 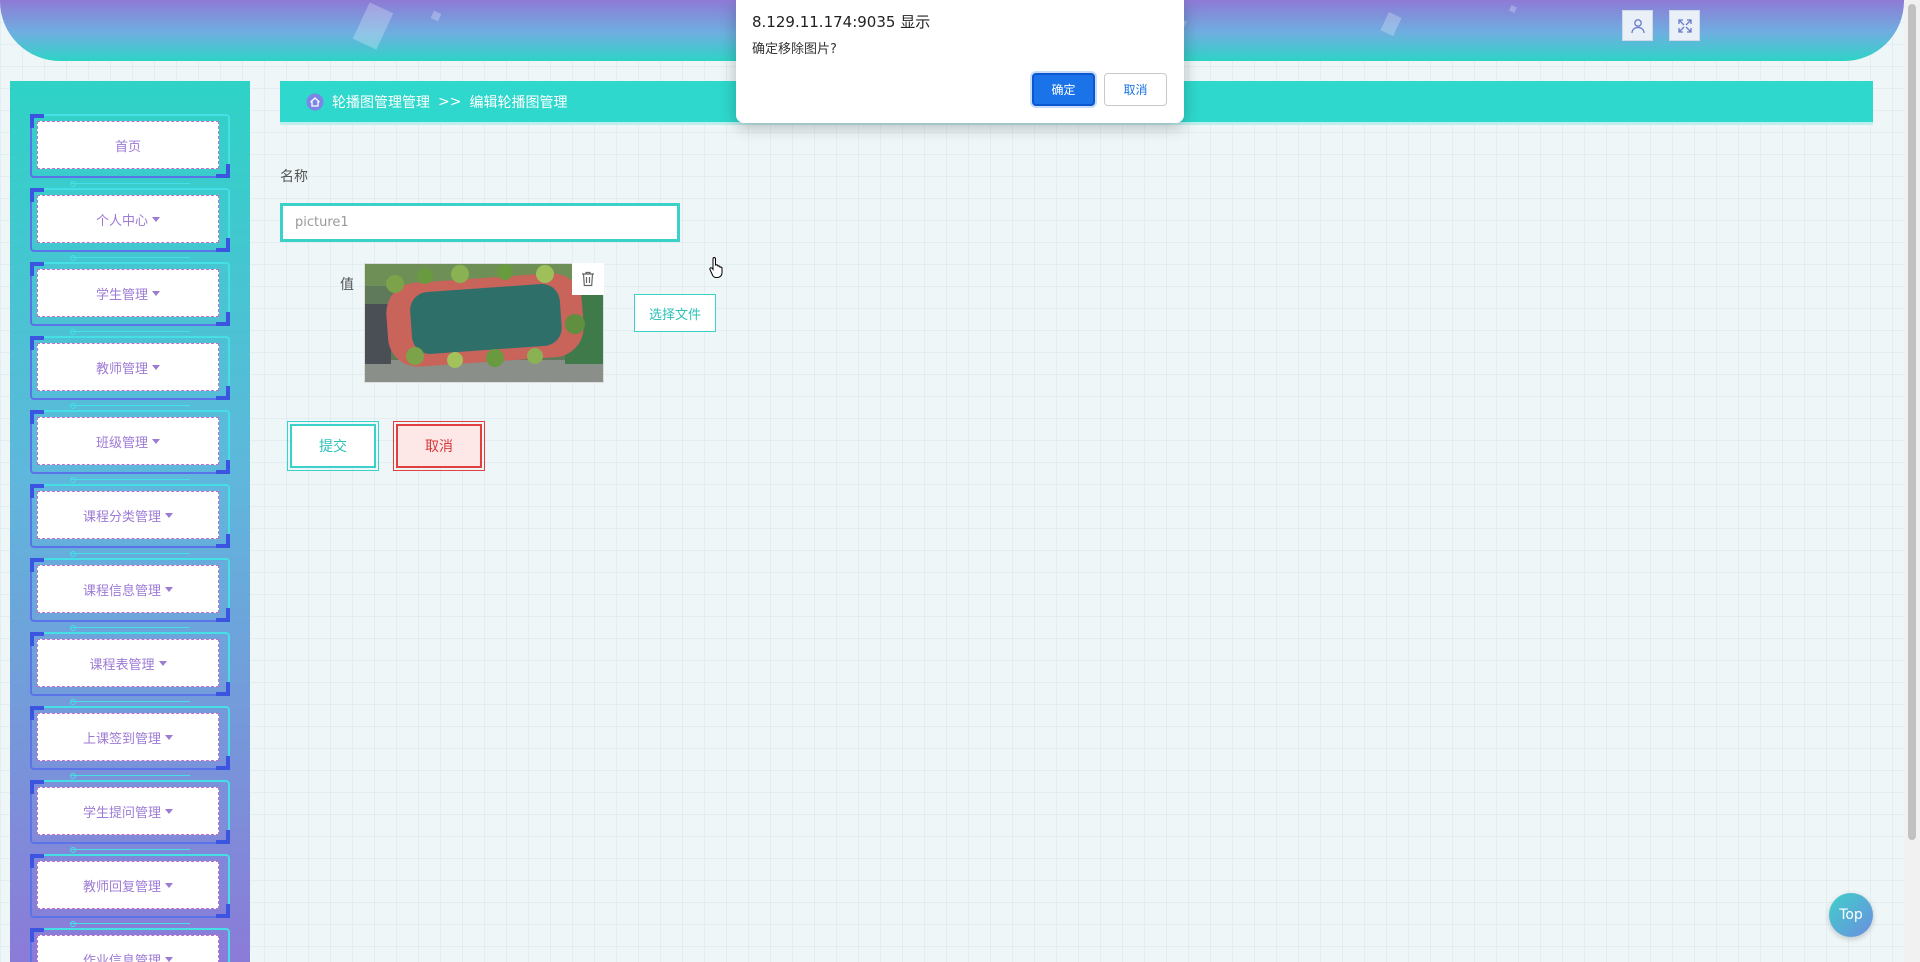 I want to click on sidebar-item-course-categories: 课程分类管理, so click(x=130, y=520).